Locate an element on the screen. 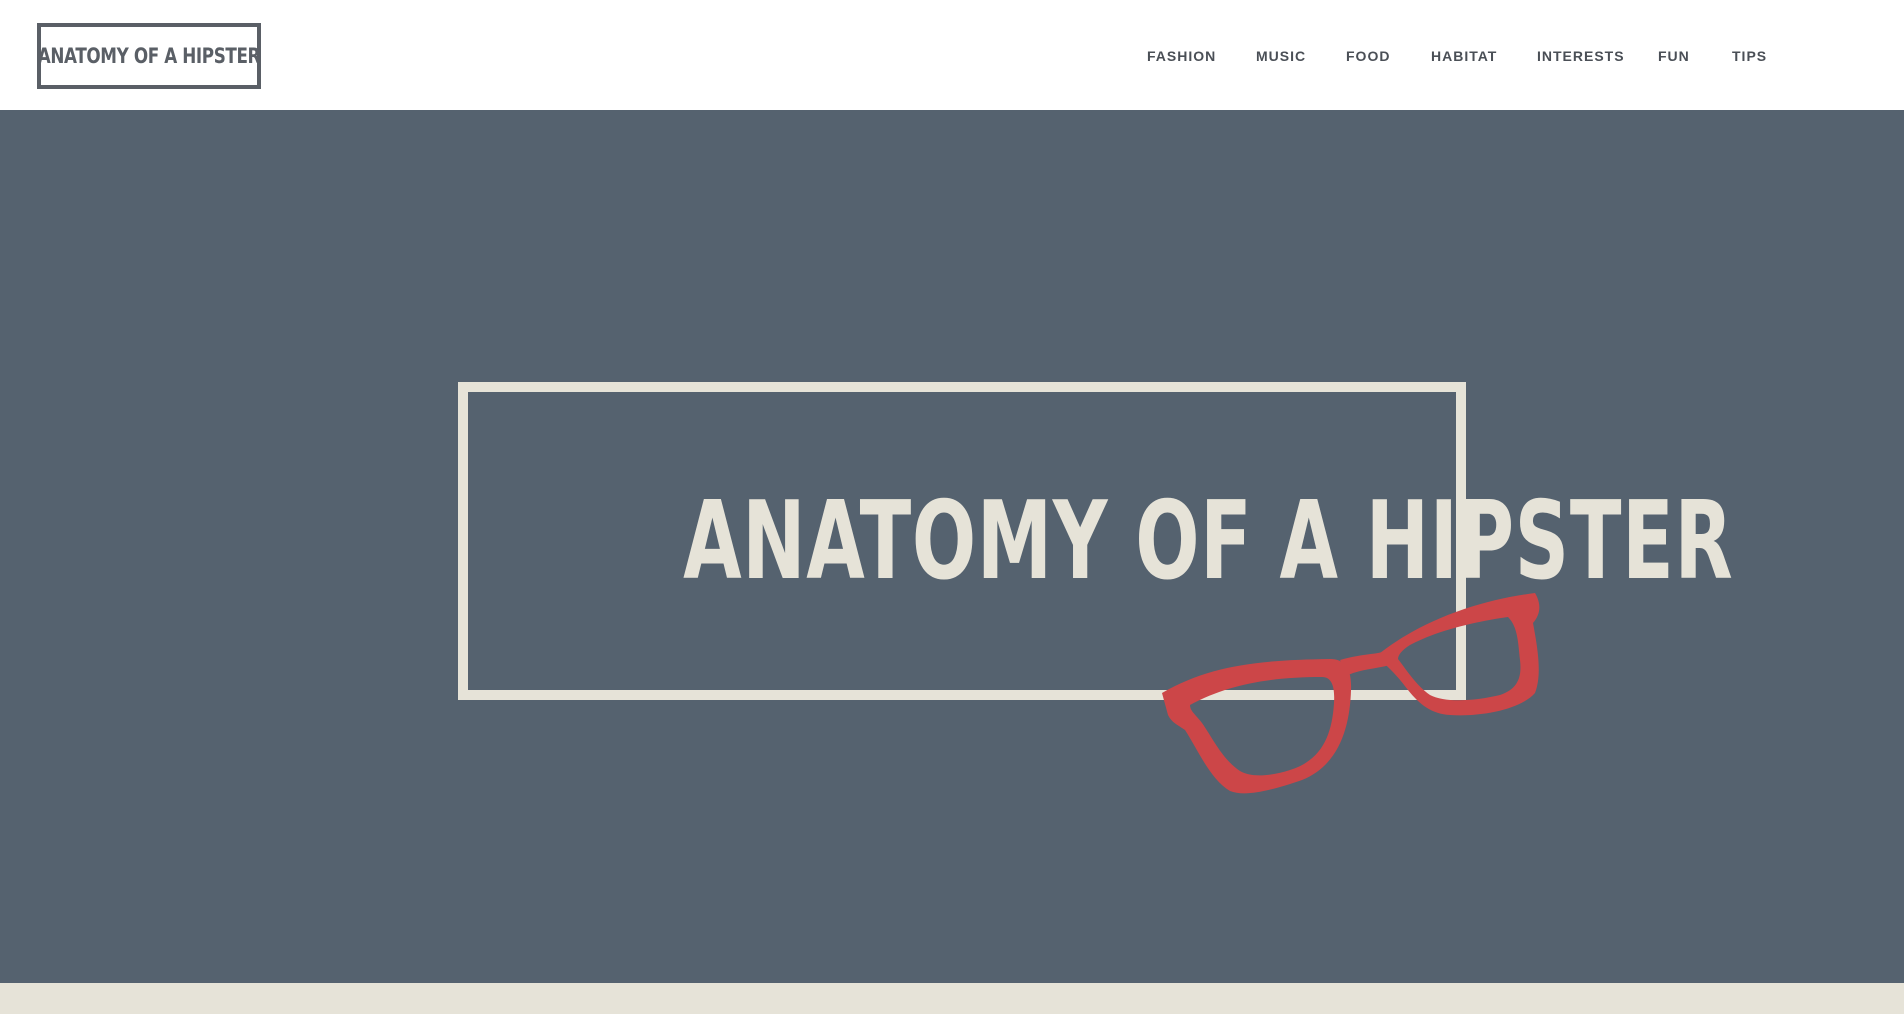 The width and height of the screenshot is (1904, 1014). nav-item-food: FOOD is located at coordinates (1368, 56).